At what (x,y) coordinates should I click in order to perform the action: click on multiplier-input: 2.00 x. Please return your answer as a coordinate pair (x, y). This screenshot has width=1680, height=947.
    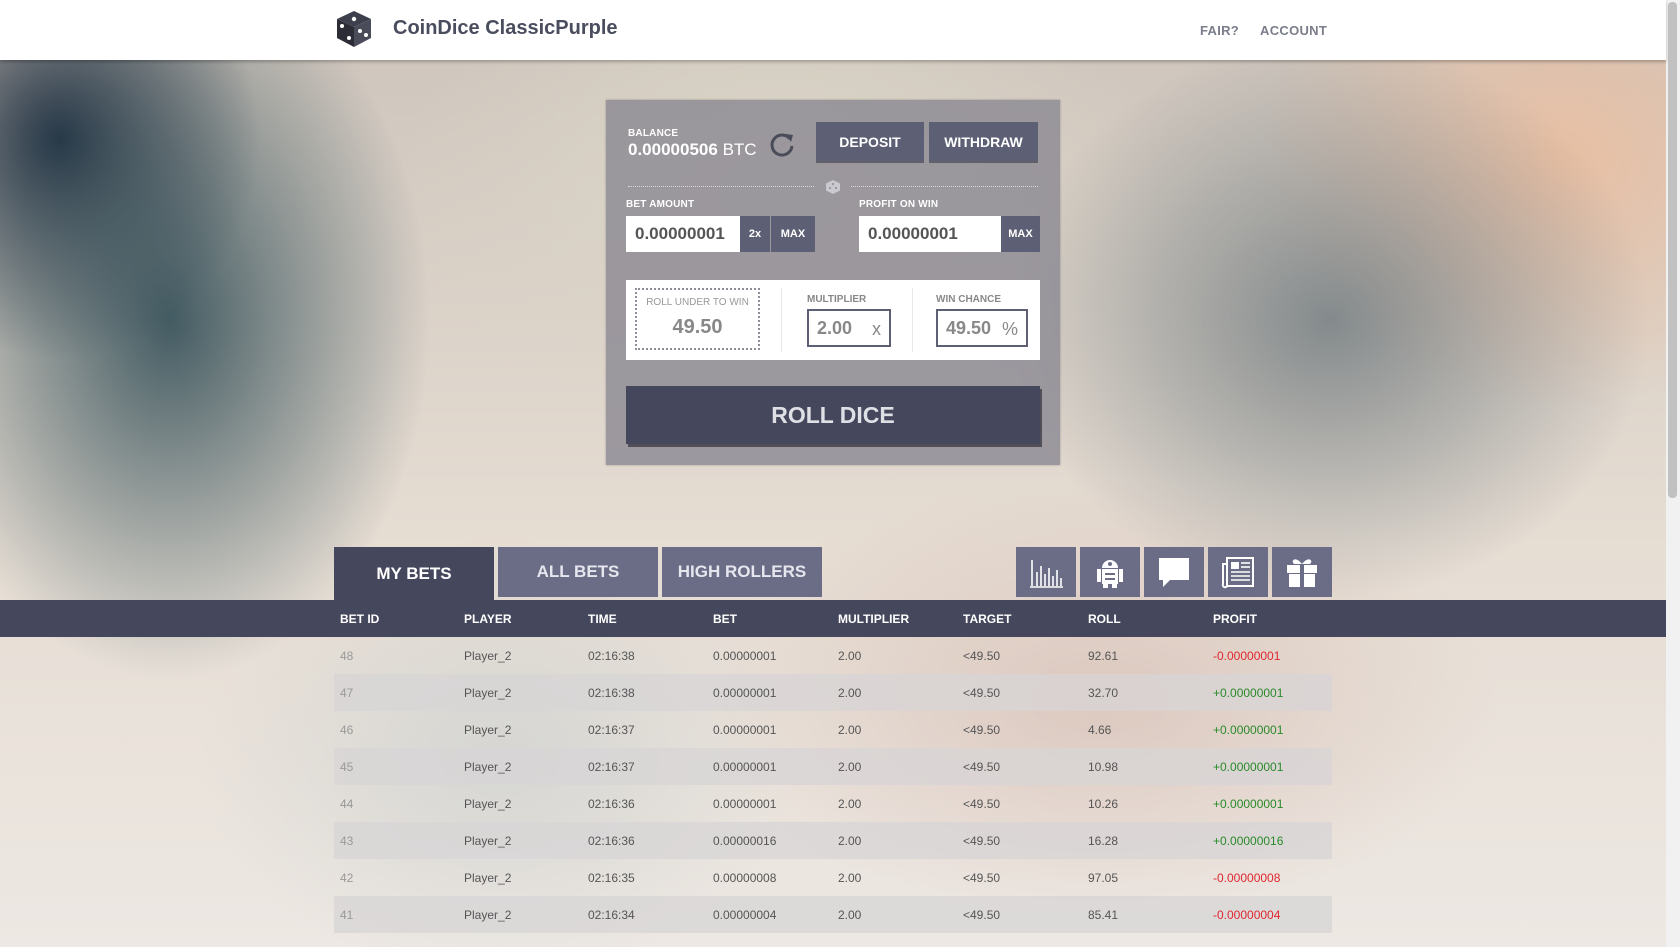
    Looking at the image, I should click on (849, 328).